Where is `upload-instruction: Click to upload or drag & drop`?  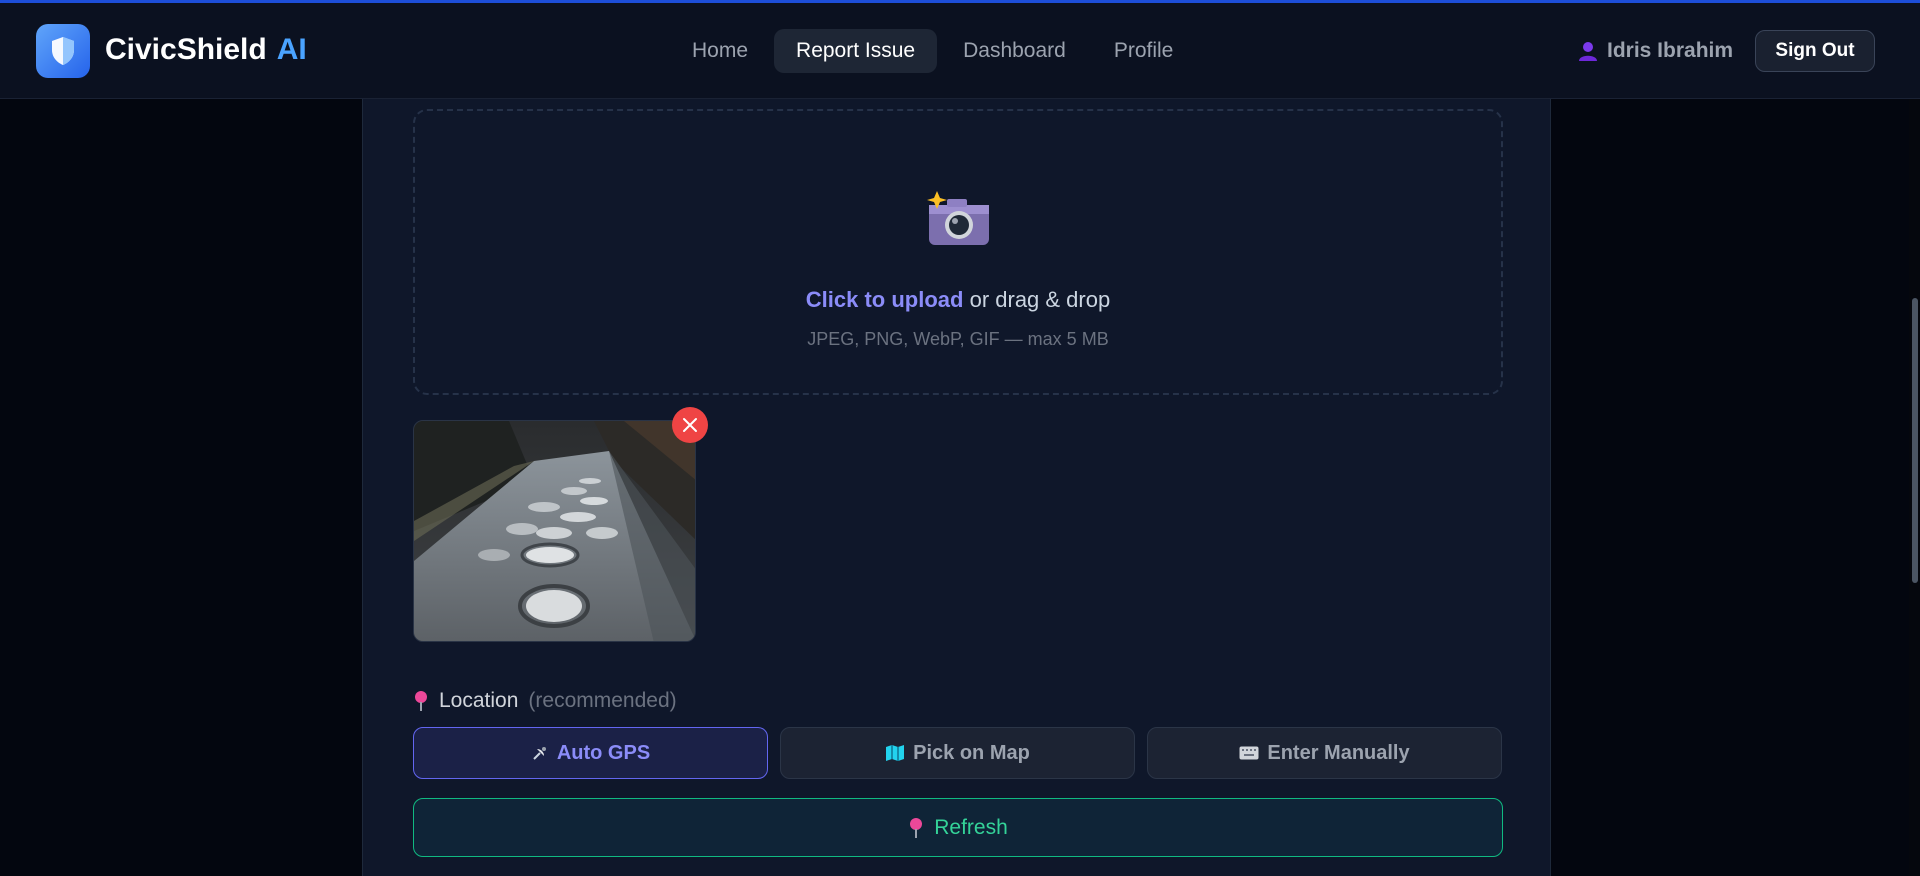
upload-instruction: Click to upload or drag & drop is located at coordinates (958, 300).